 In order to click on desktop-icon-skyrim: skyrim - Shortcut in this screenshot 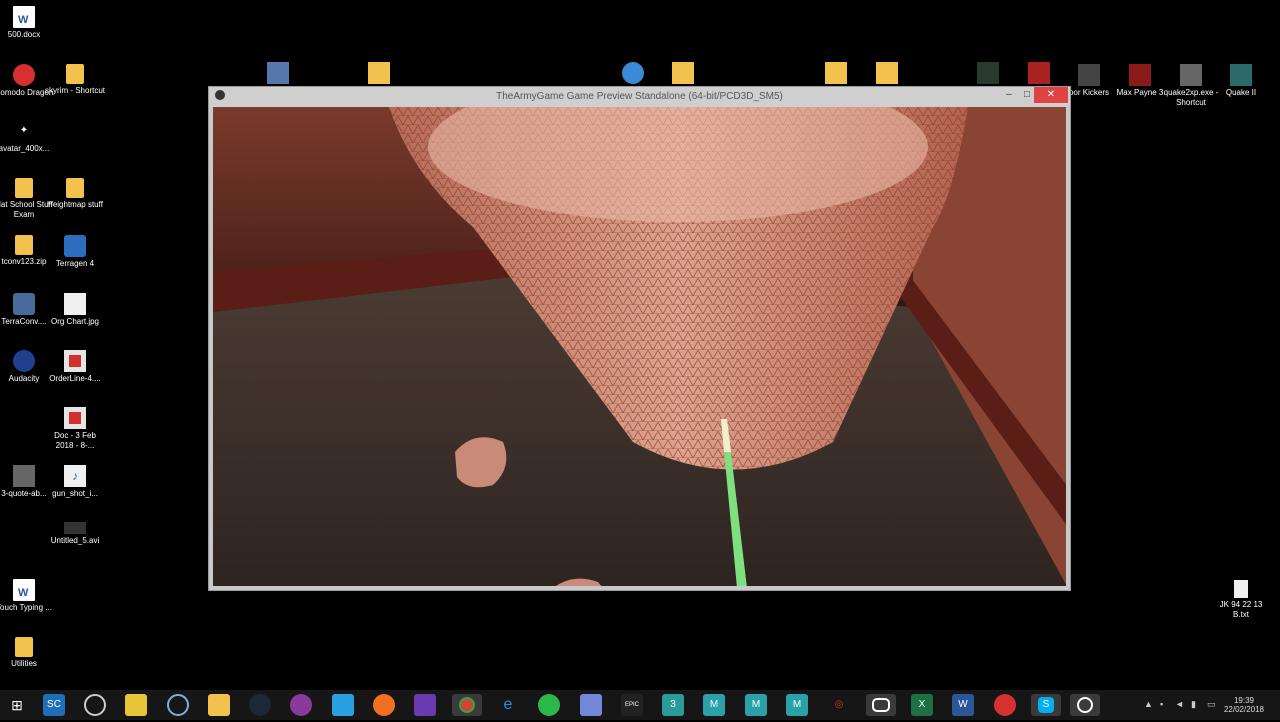, I will do `click(75, 80)`.